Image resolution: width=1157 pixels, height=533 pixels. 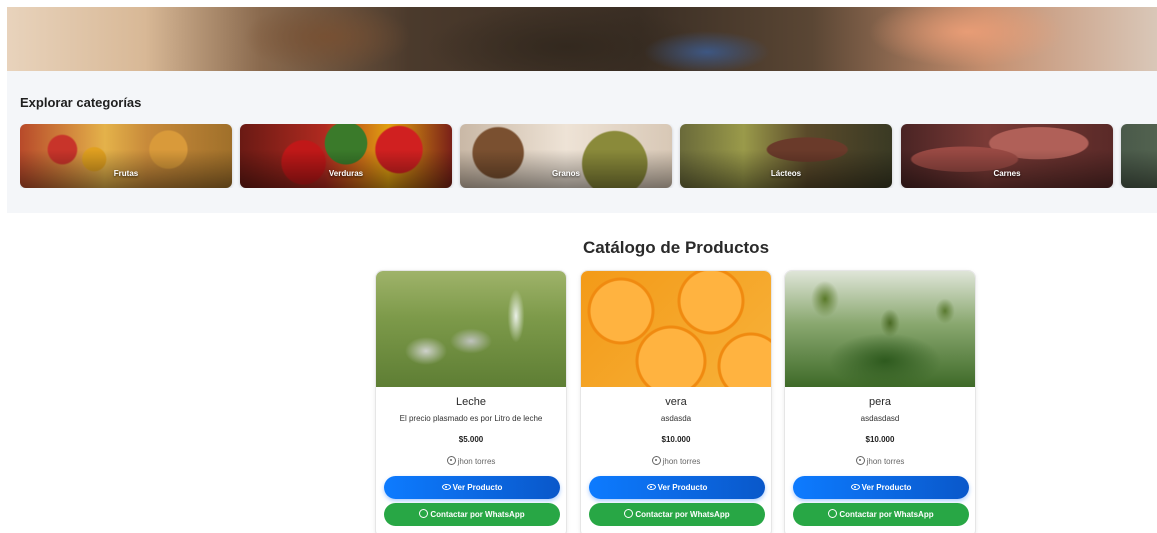 I want to click on category-card-granos: Granos, so click(x=566, y=156).